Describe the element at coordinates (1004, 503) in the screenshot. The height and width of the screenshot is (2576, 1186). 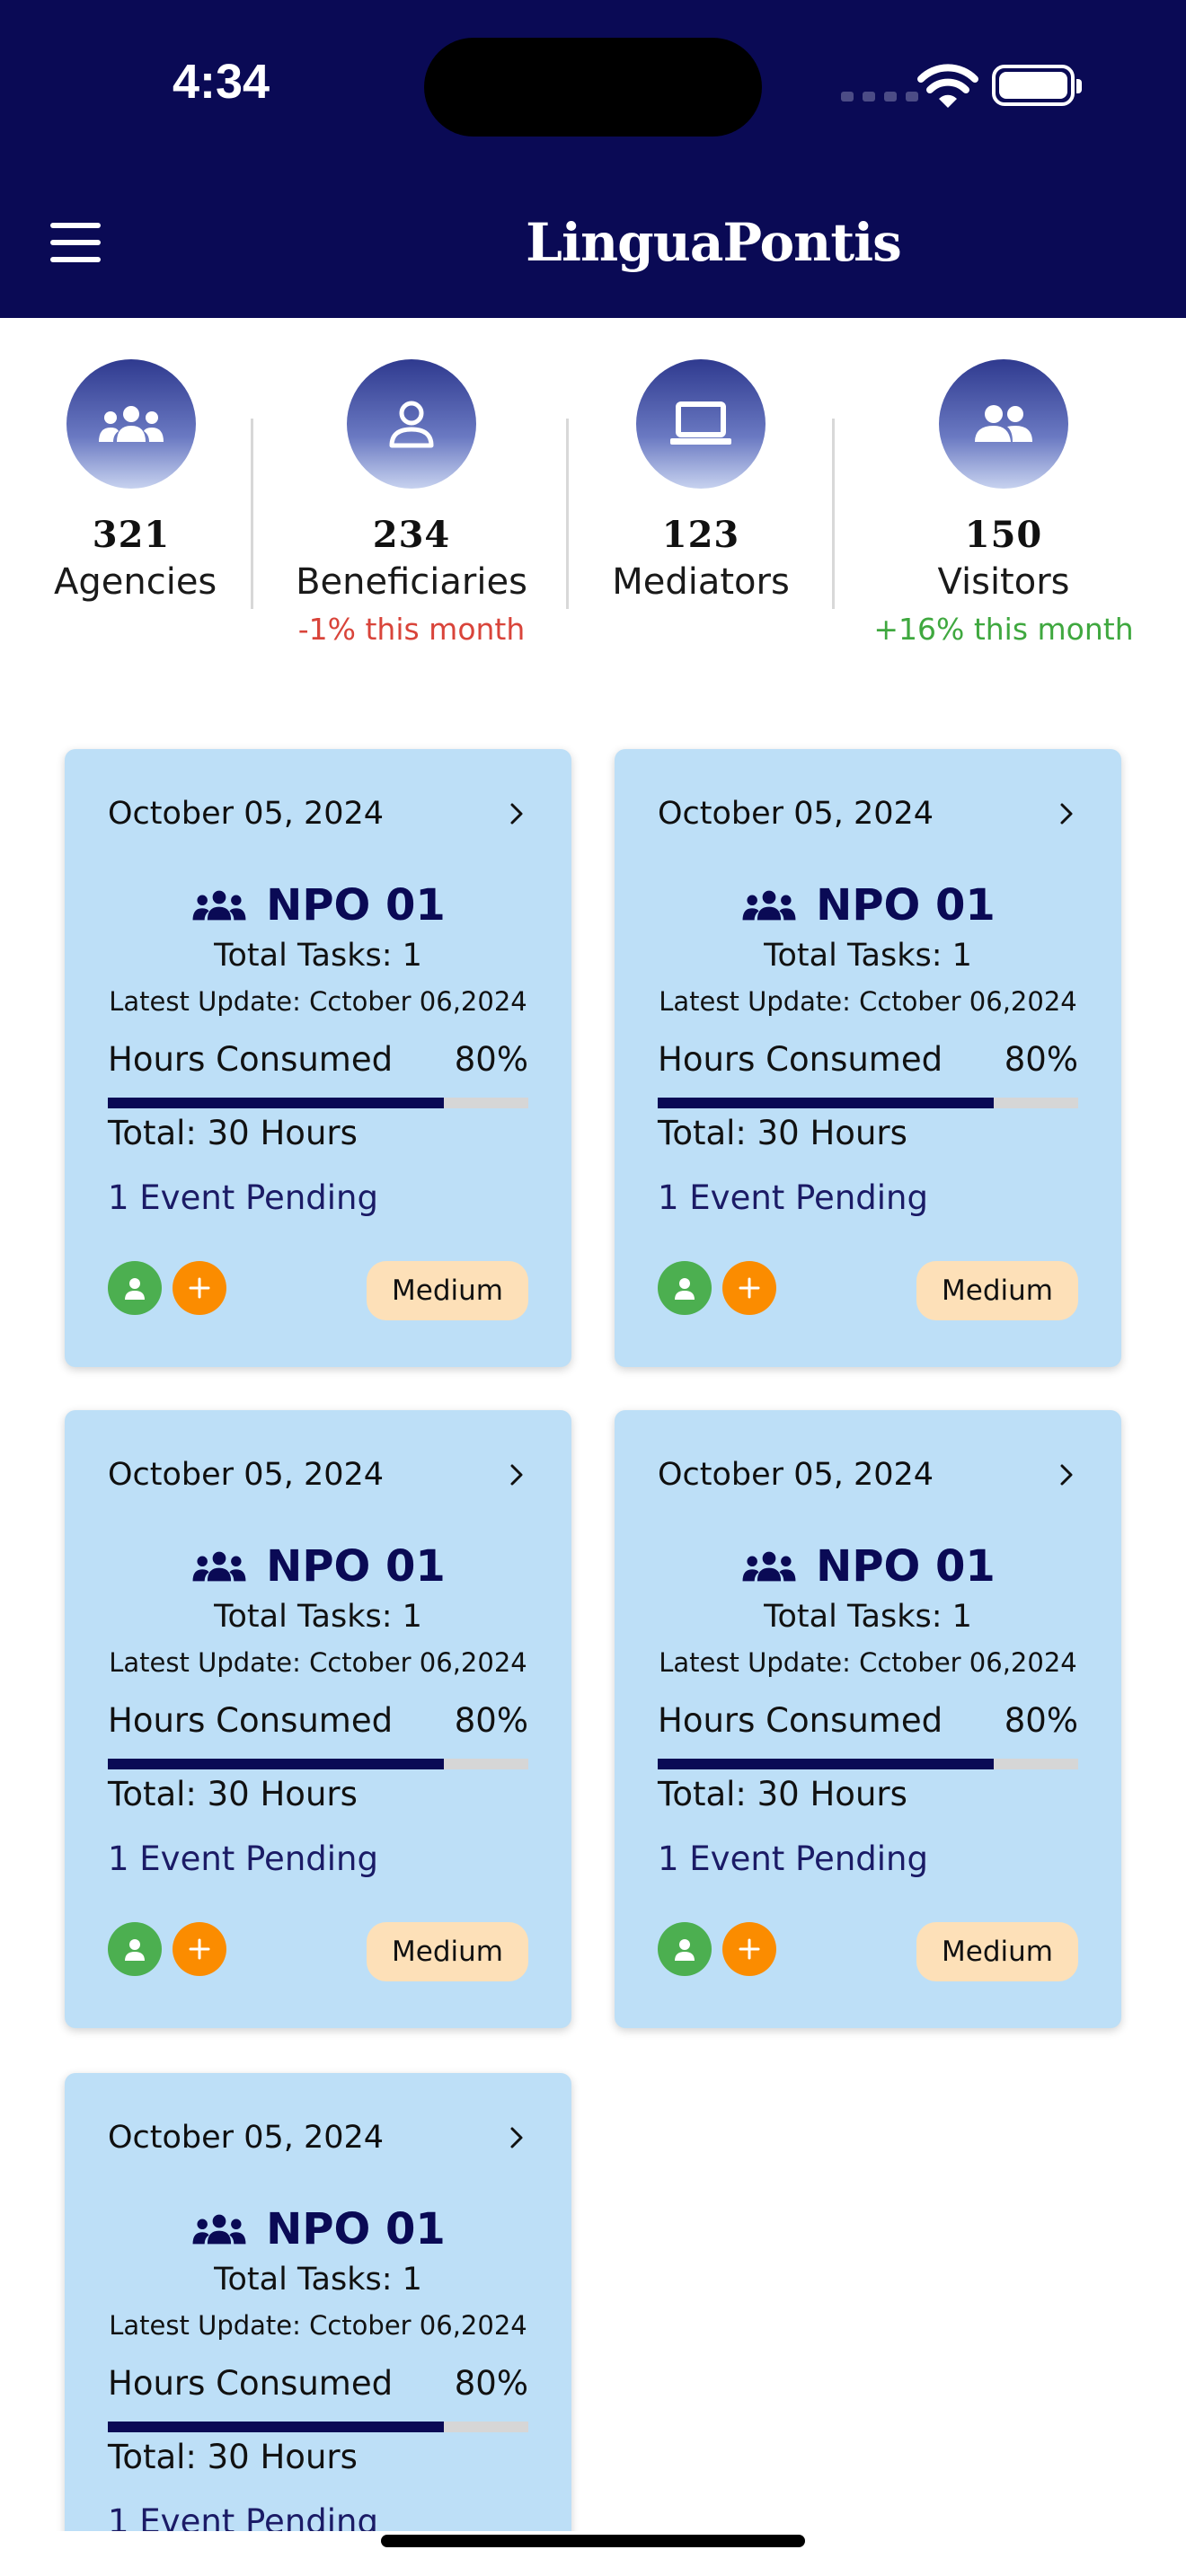
I see `stat-visitors: 150 Visitors +16% this month` at that location.